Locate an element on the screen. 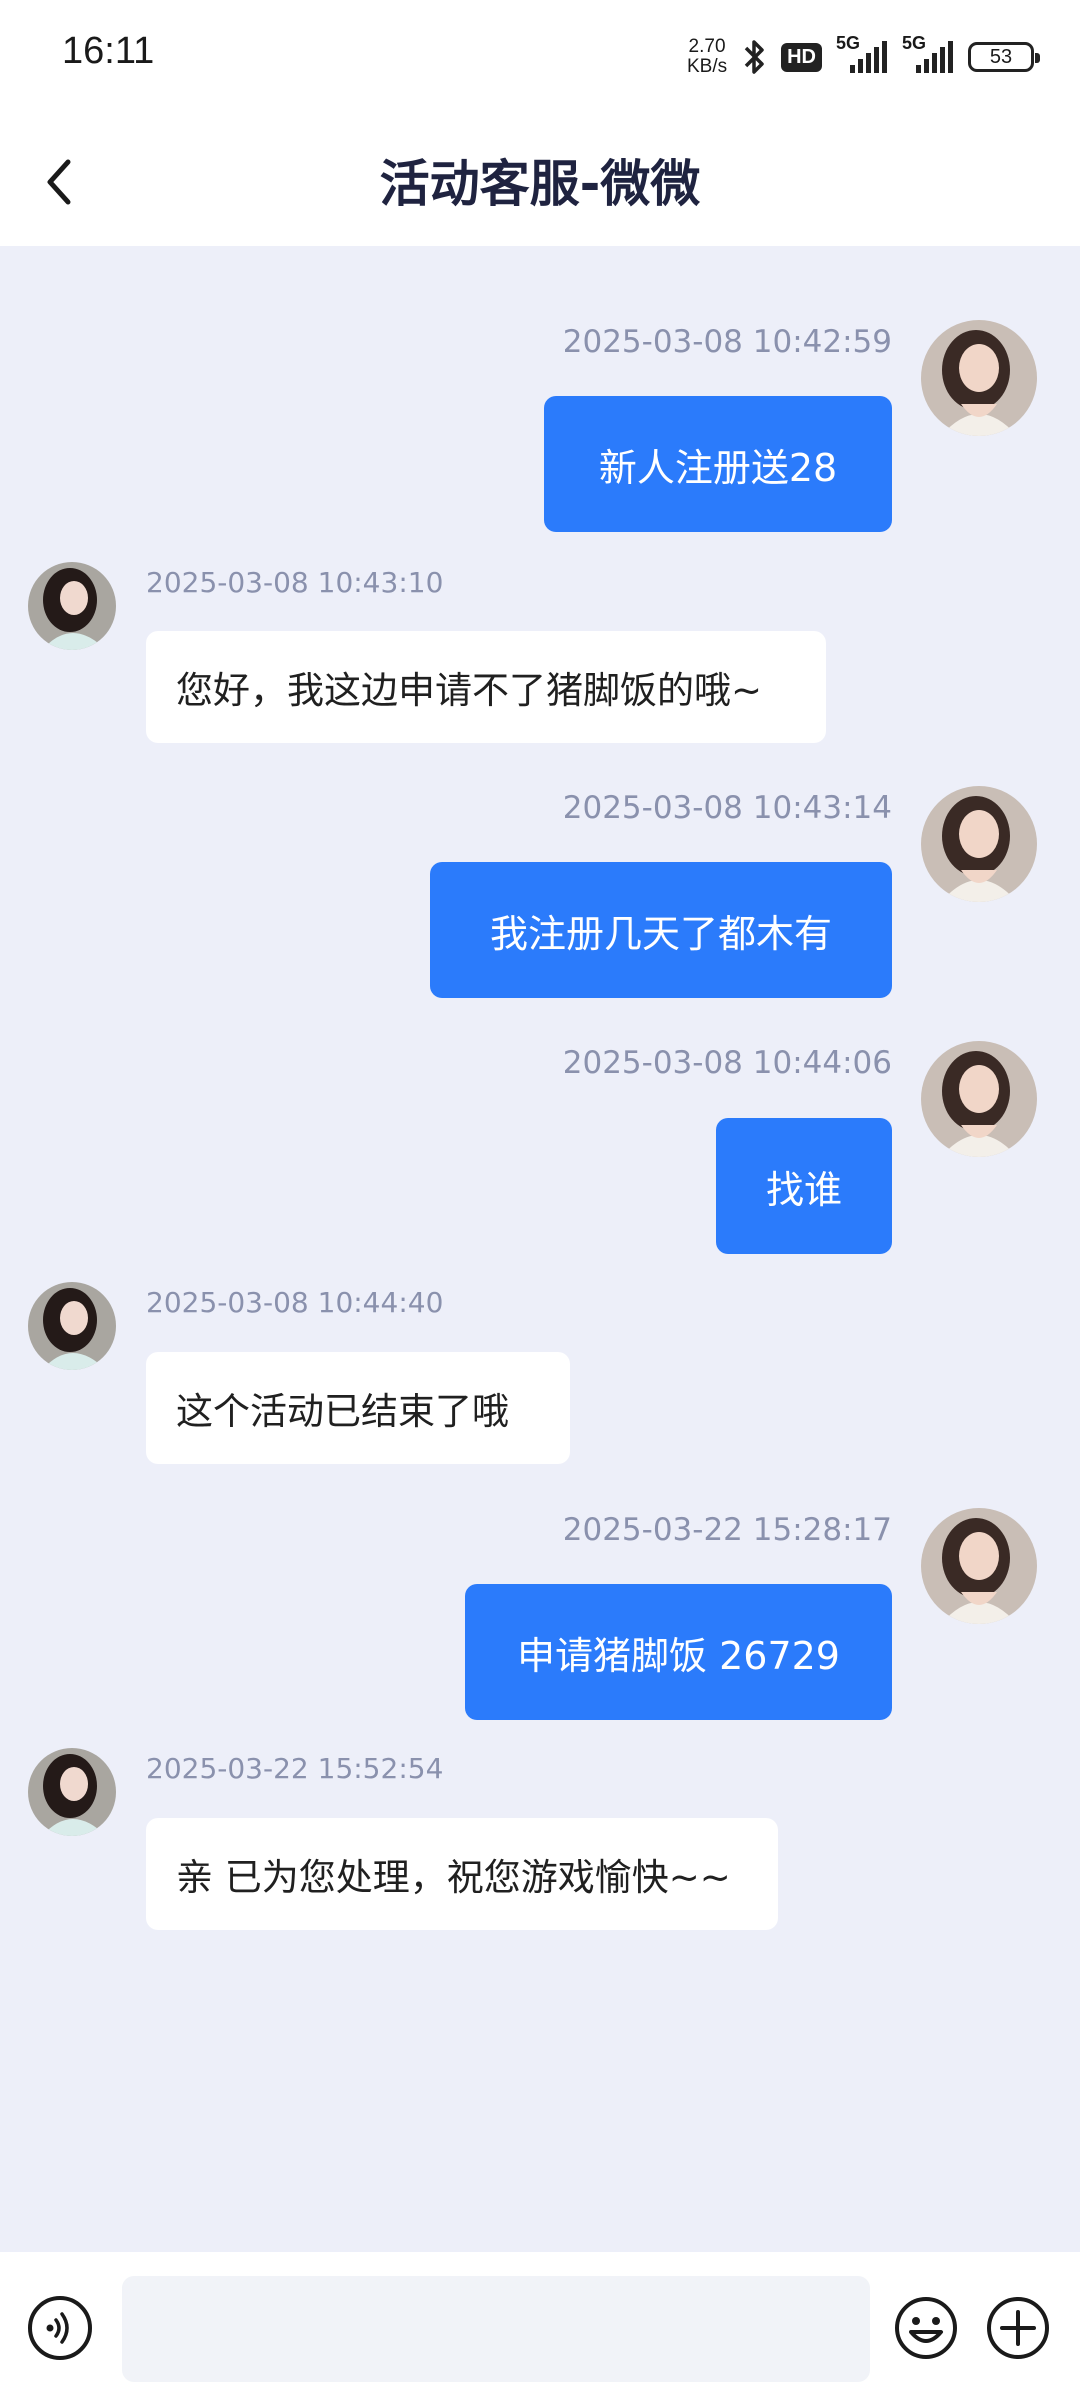 The height and width of the screenshot is (2400, 1080). status-bar: 16:11 2.70 KB/s HD 5G 5G 53 is located at coordinates (540, 59).